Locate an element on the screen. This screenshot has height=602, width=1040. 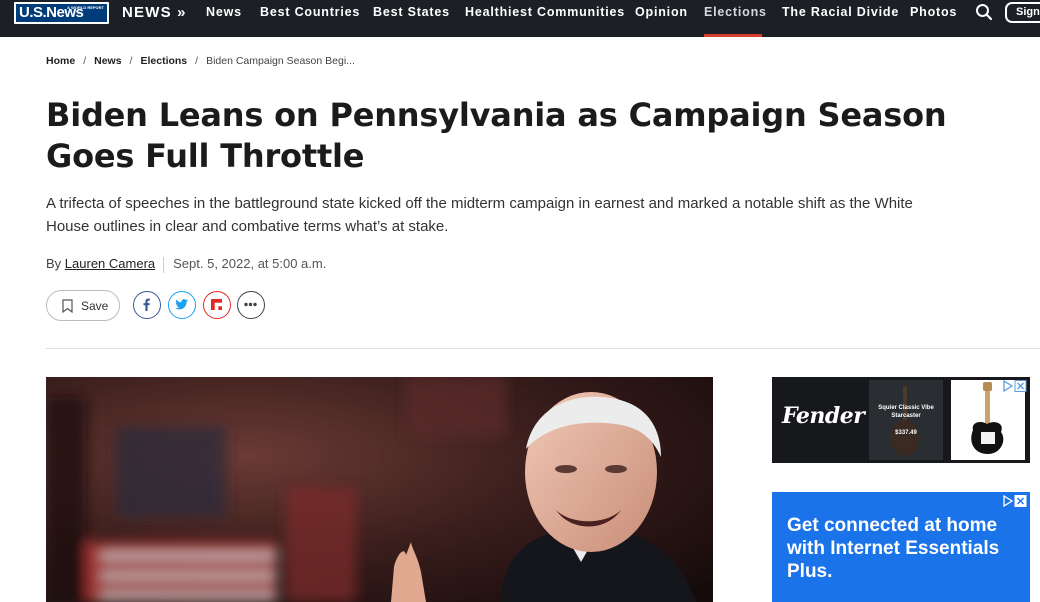
nav-link-racial-divide: The Racial Divide is located at coordinates (840, 12).